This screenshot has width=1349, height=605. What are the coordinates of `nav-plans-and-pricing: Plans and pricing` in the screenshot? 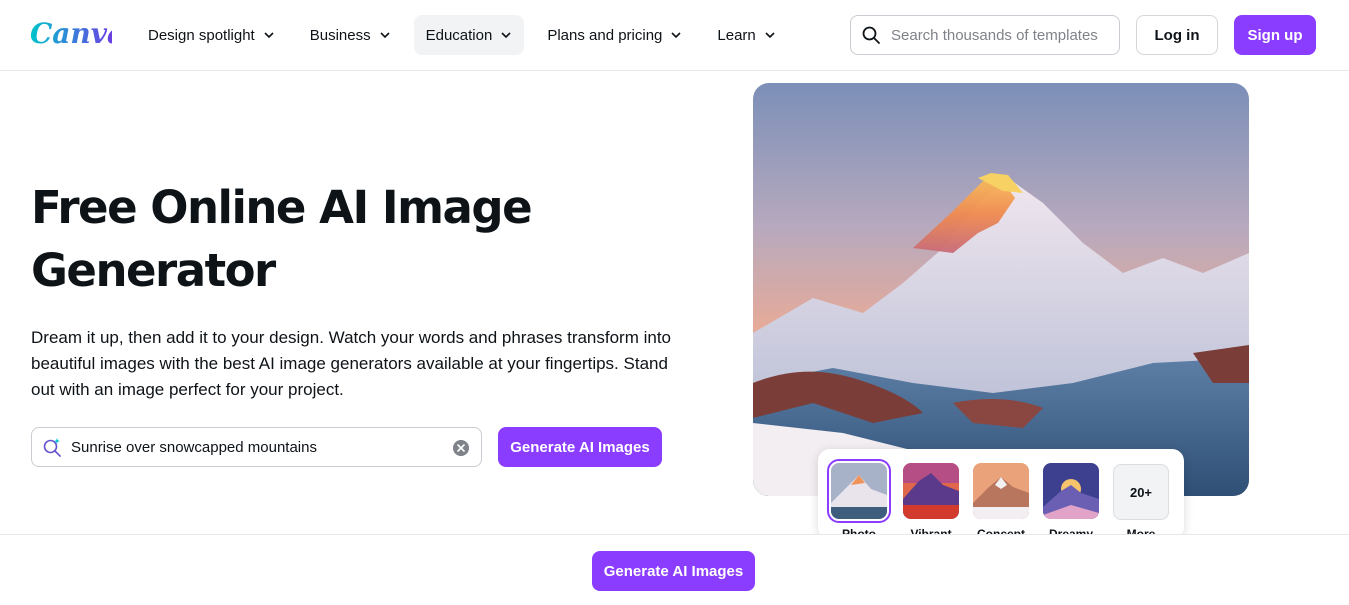 It's located at (614, 35).